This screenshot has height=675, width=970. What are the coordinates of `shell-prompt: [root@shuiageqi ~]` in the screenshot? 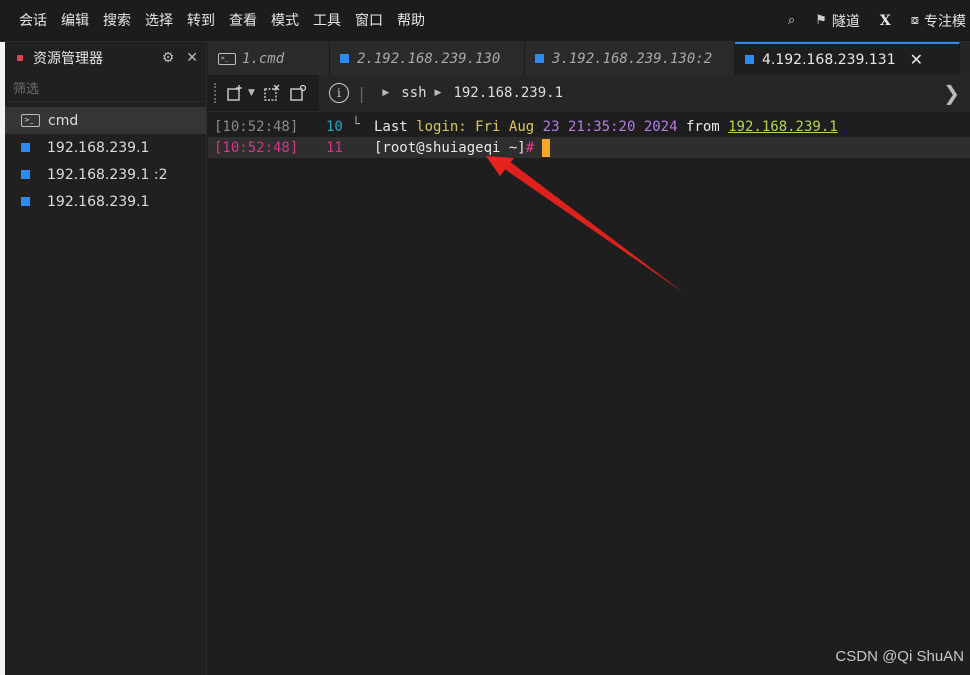 It's located at (450, 147).